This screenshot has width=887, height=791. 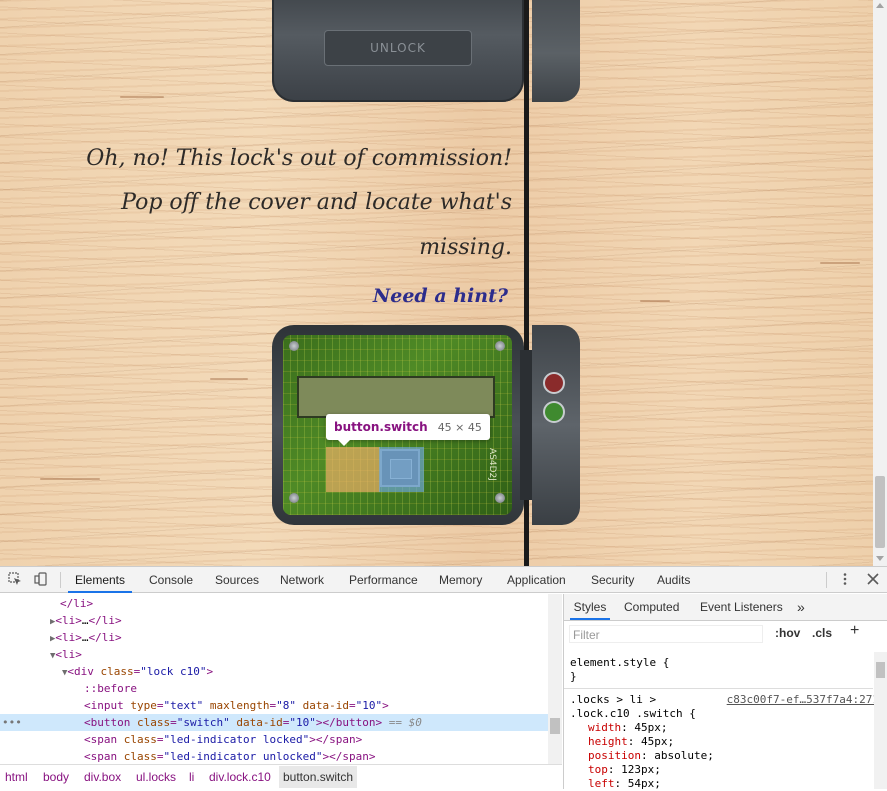 I want to click on tab-elements: Elements, so click(x=100, y=580).